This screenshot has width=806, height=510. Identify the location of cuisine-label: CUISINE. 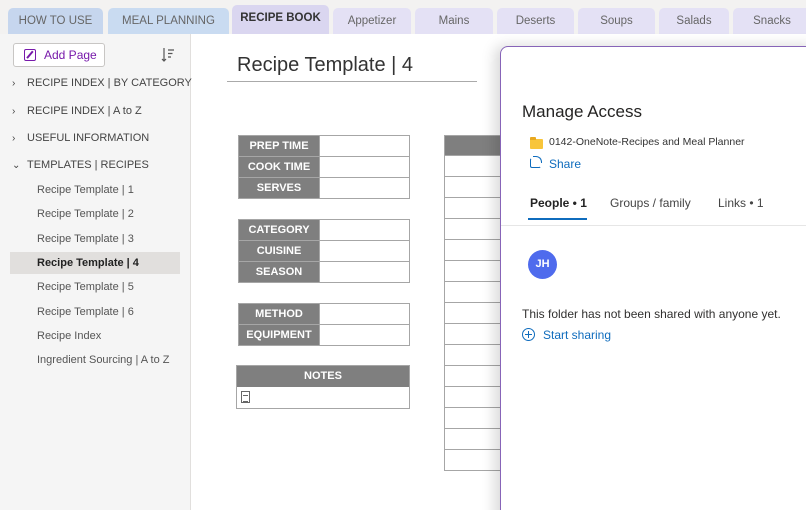
(279, 251).